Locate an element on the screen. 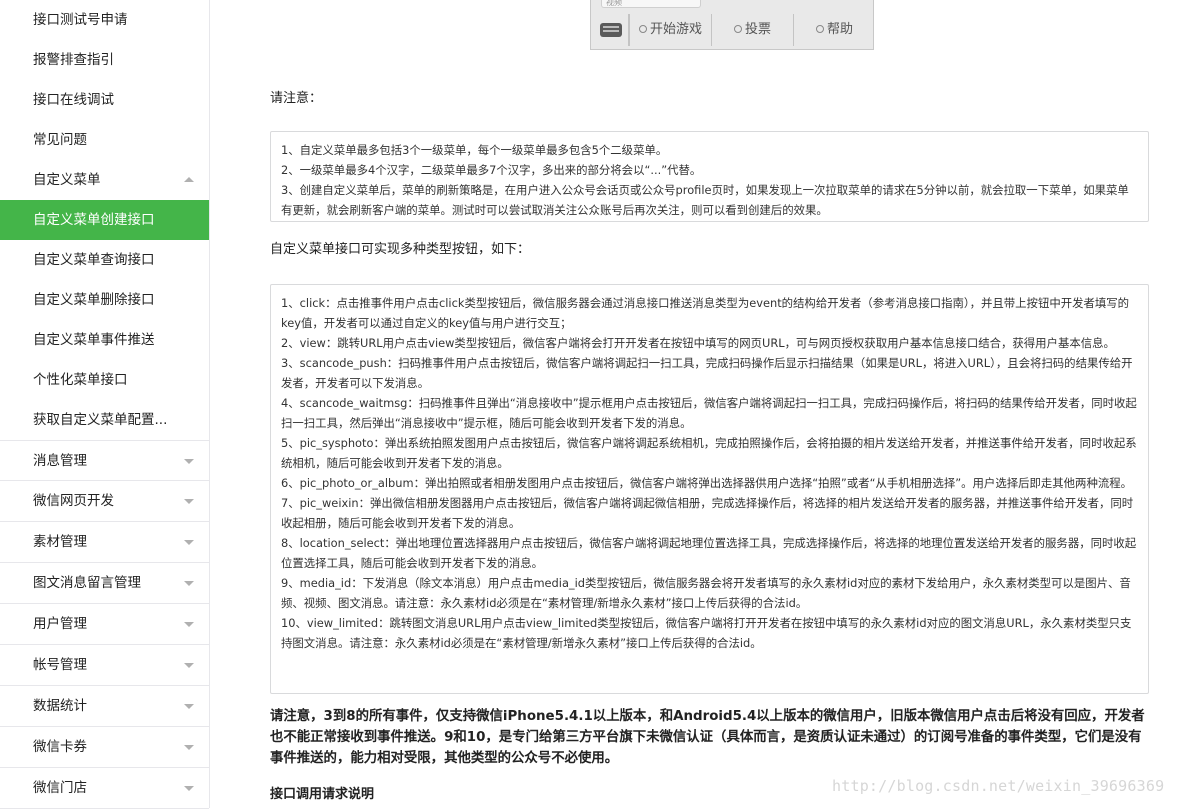 Image resolution: width=1202 pixels, height=809 pixels. sidebar-item-label: 自定义菜单事件推送 is located at coordinates (94, 340).